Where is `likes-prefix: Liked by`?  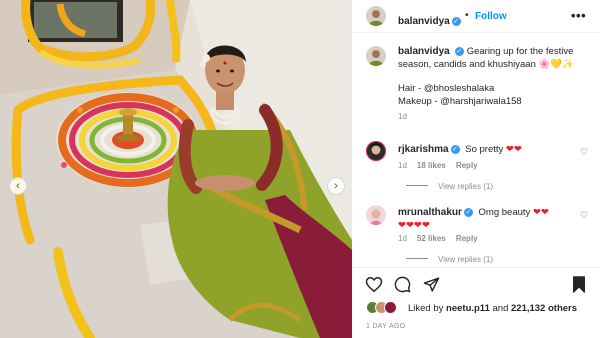 likes-prefix: Liked by is located at coordinates (426, 308).